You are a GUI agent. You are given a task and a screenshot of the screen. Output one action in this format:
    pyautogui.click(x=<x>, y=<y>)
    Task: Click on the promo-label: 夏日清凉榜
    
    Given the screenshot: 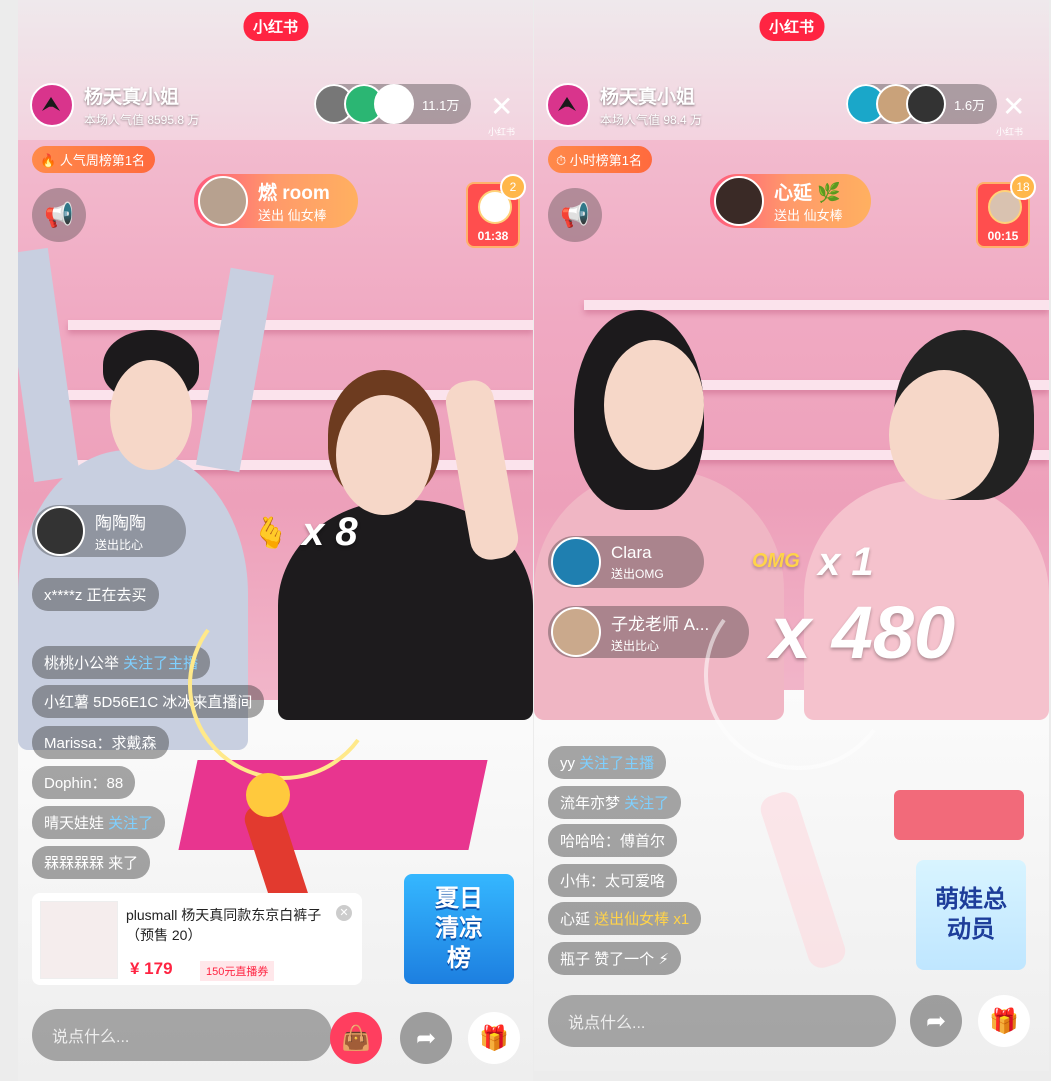 What is the action you would take?
    pyautogui.click(x=459, y=928)
    